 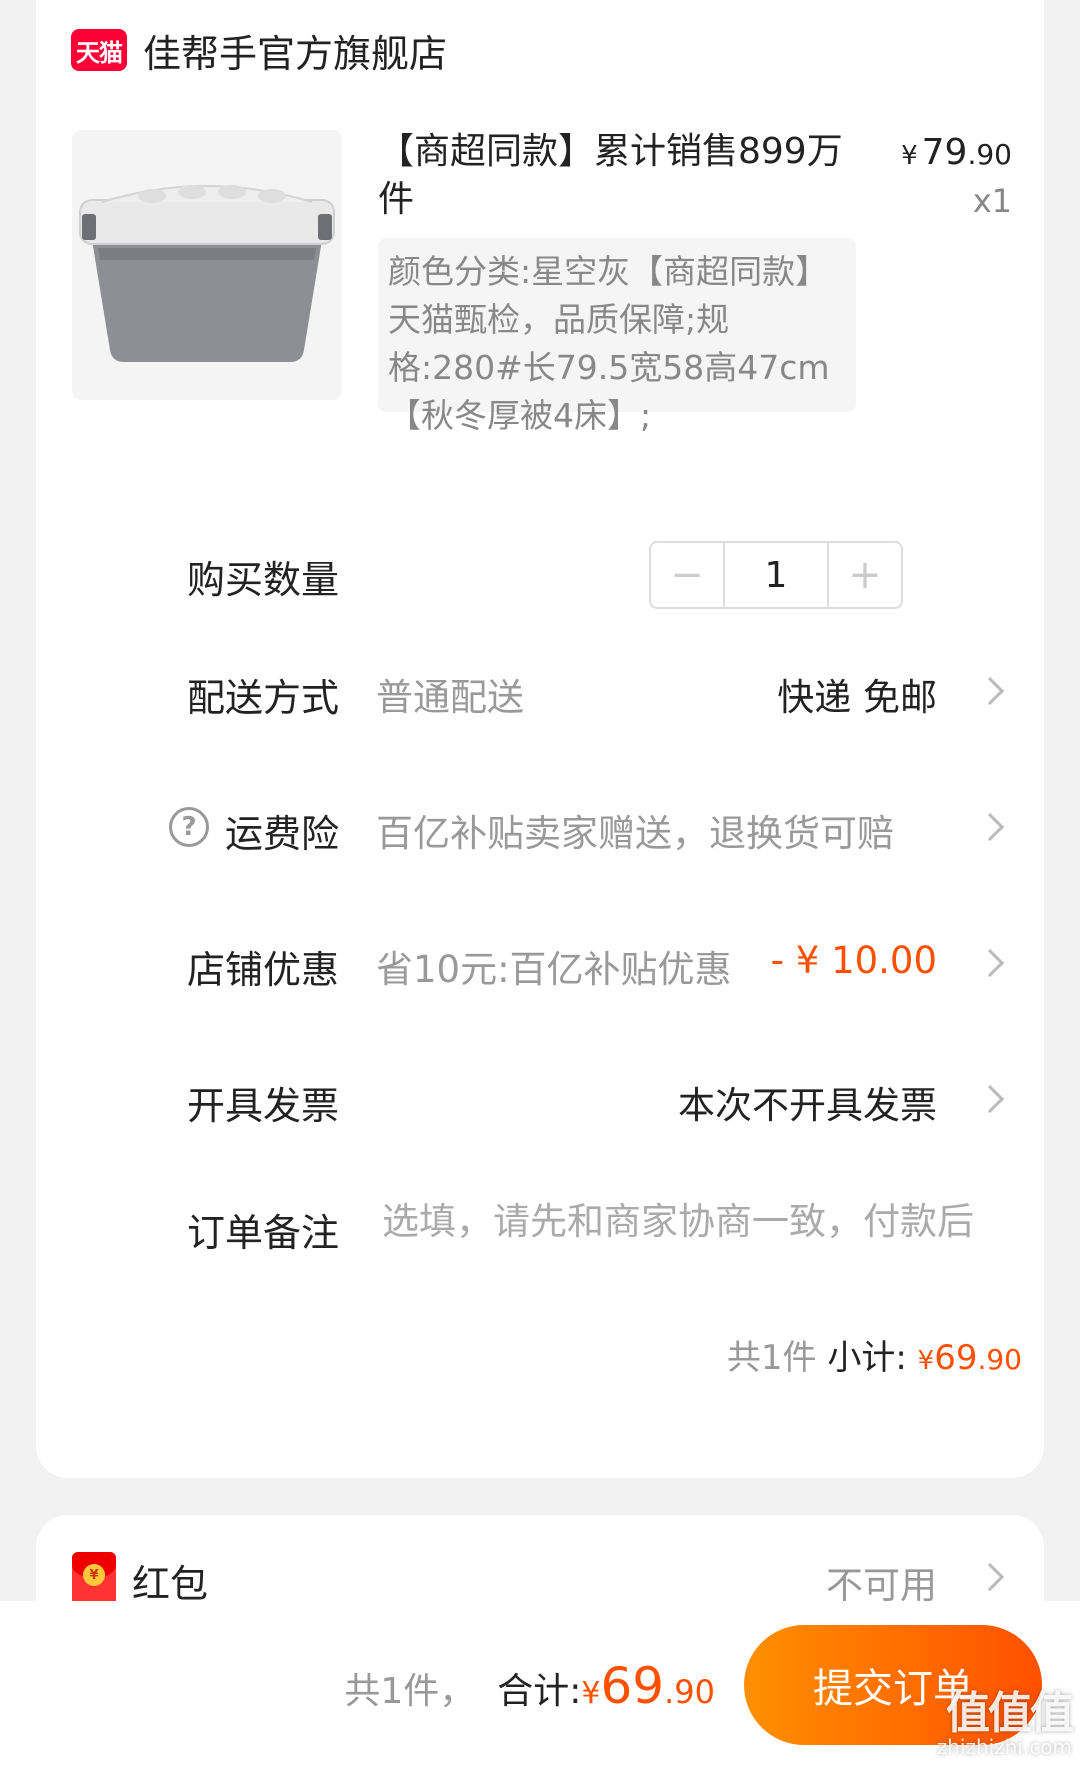 What do you see at coordinates (282, 834) in the screenshot?
I see `insurance-label: 运费险` at bounding box center [282, 834].